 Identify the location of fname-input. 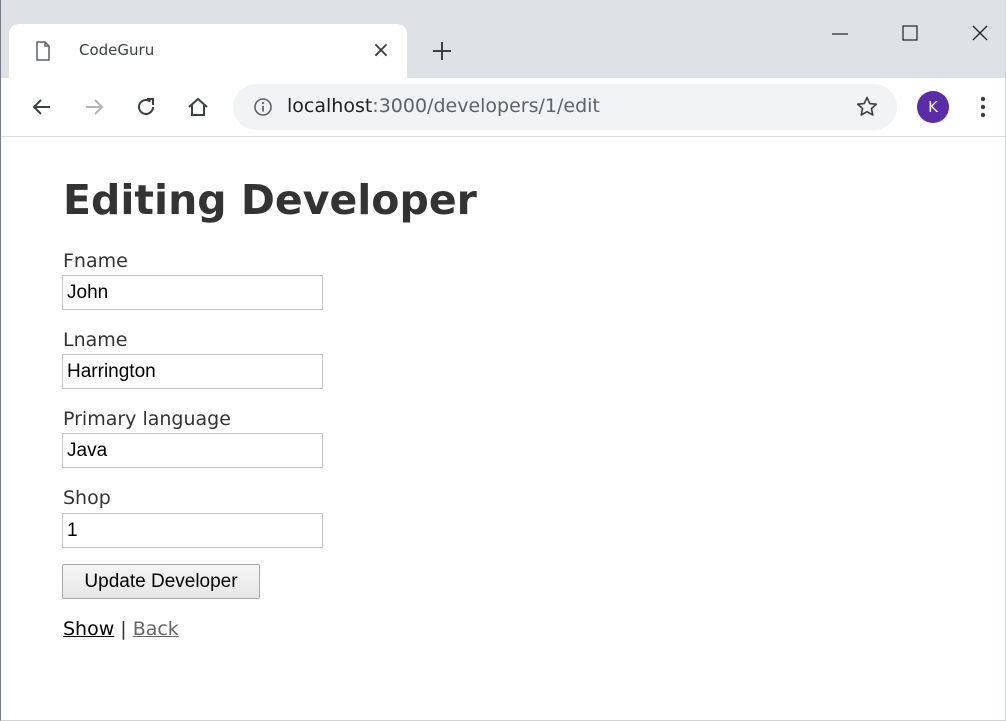
(192, 292).